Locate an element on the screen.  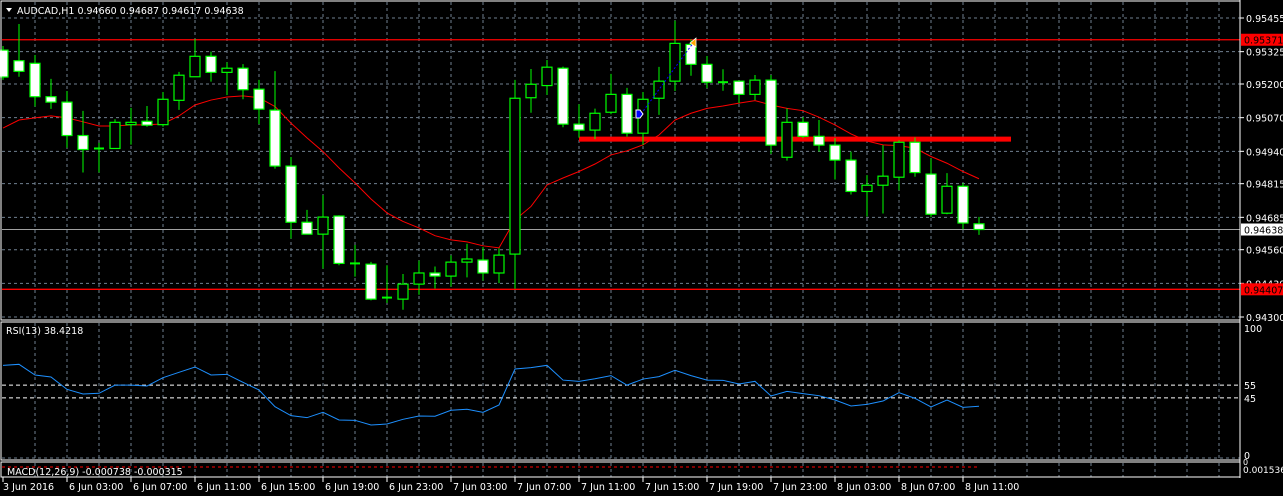
time-tick-label: 8 Jun 07:00 is located at coordinates (928, 487).